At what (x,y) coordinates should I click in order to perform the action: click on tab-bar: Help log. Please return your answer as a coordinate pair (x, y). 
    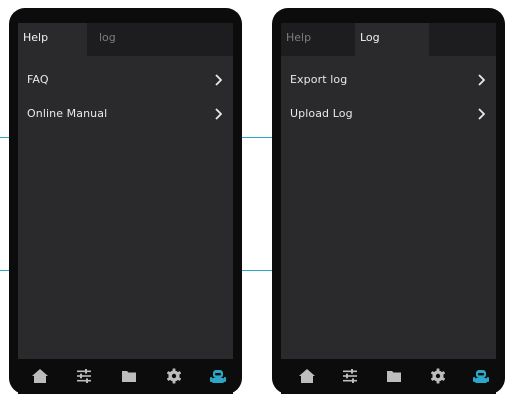
    Looking at the image, I should click on (125, 39).